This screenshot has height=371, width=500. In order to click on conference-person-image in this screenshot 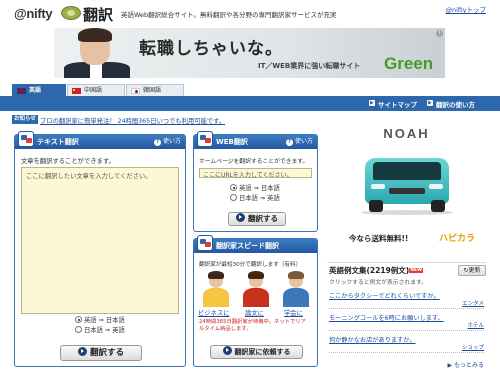, I will do `click(296, 289)`.